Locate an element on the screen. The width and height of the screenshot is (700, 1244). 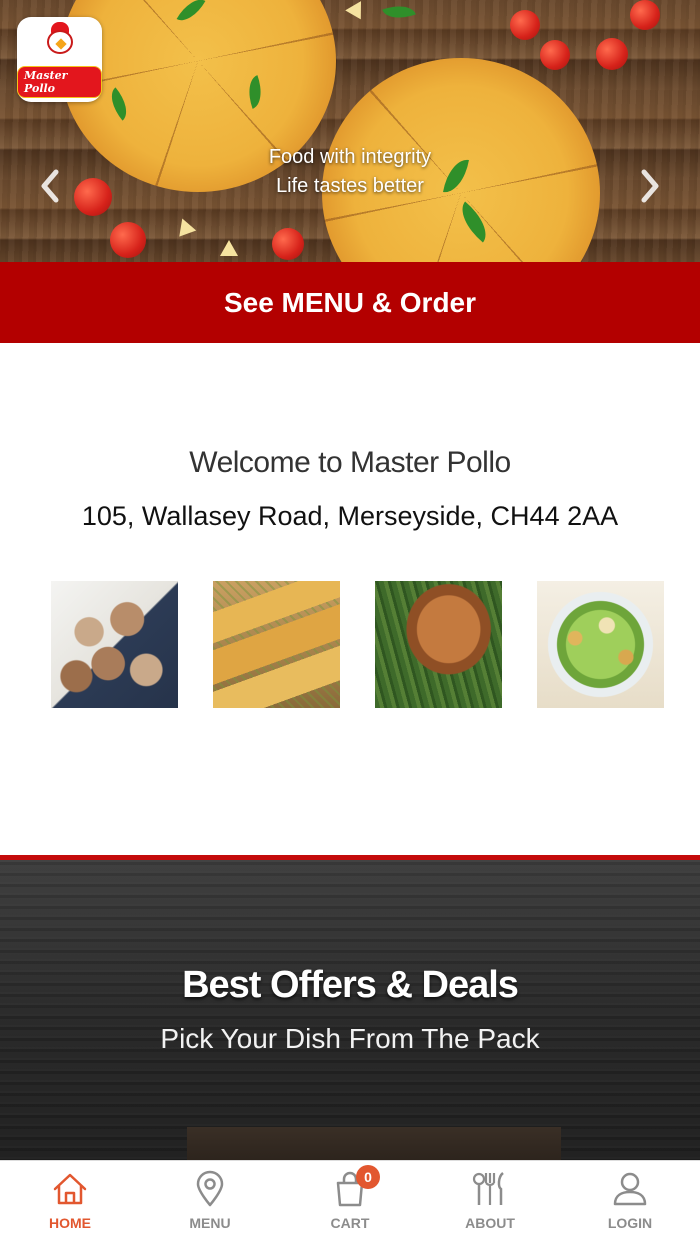
restaurant-address: 105, Wallasey Road, Merseyside, CH44 2AA is located at coordinates (350, 516).